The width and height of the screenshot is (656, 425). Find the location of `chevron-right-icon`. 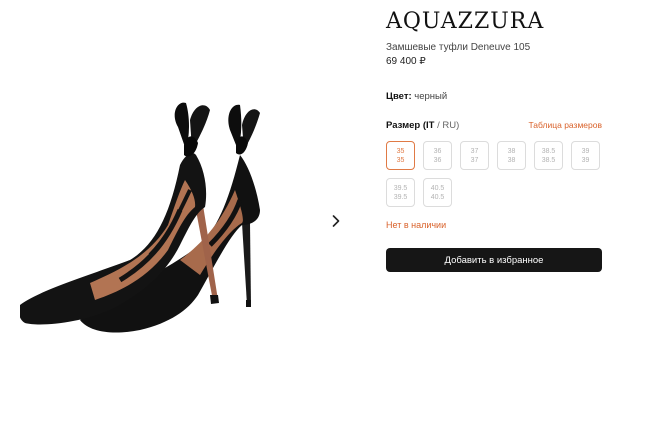

chevron-right-icon is located at coordinates (336, 221).